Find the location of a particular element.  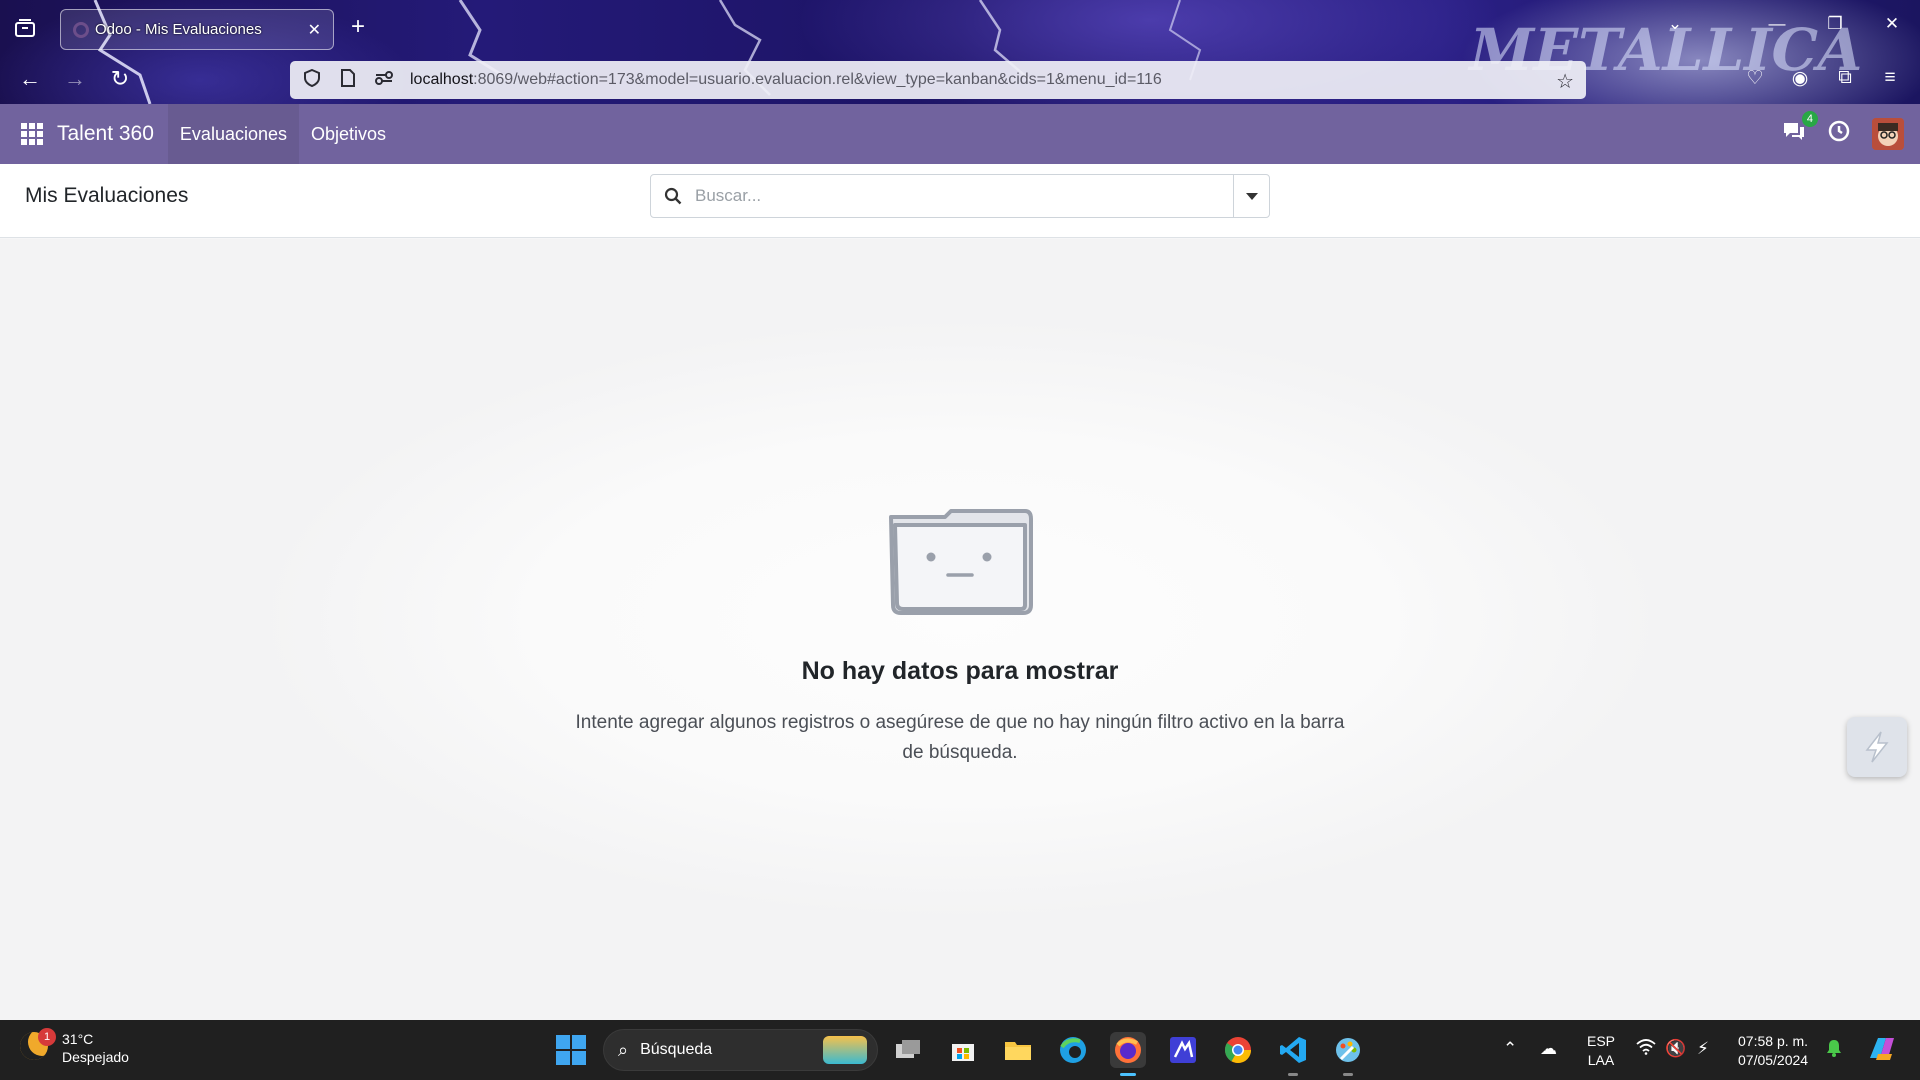

forward-icon: → is located at coordinates (75, 78).